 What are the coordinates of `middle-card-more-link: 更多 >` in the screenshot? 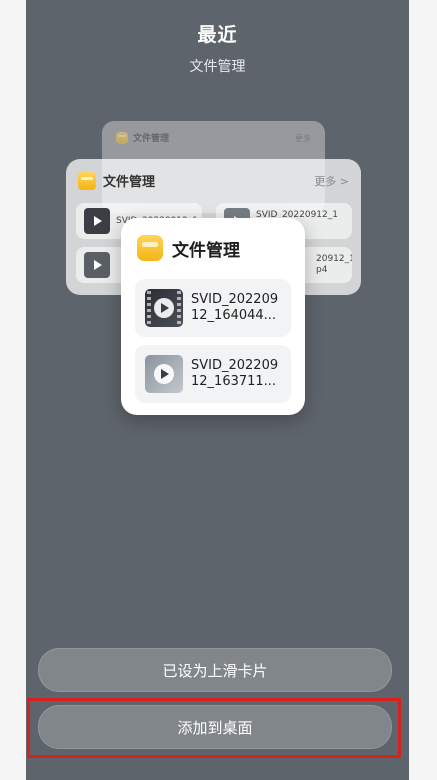 It's located at (331, 181).